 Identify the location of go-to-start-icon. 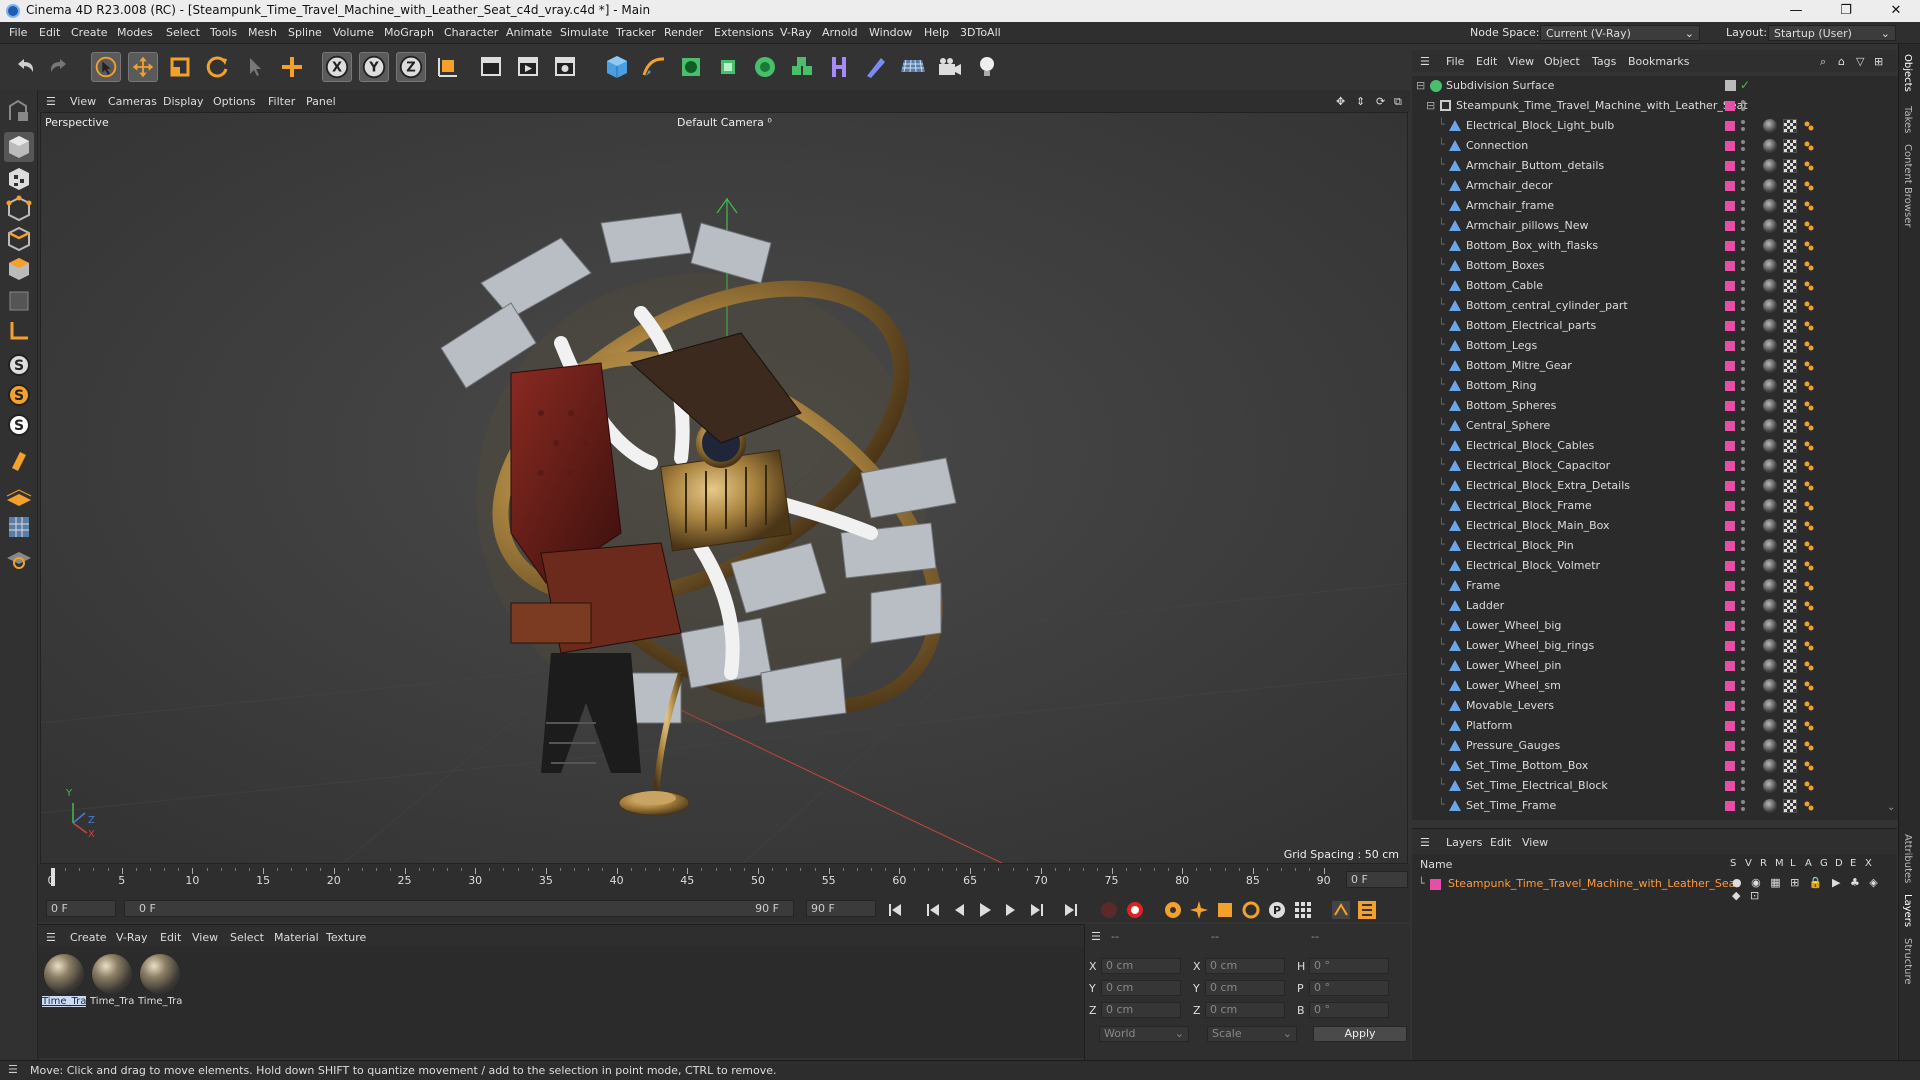
(895, 910).